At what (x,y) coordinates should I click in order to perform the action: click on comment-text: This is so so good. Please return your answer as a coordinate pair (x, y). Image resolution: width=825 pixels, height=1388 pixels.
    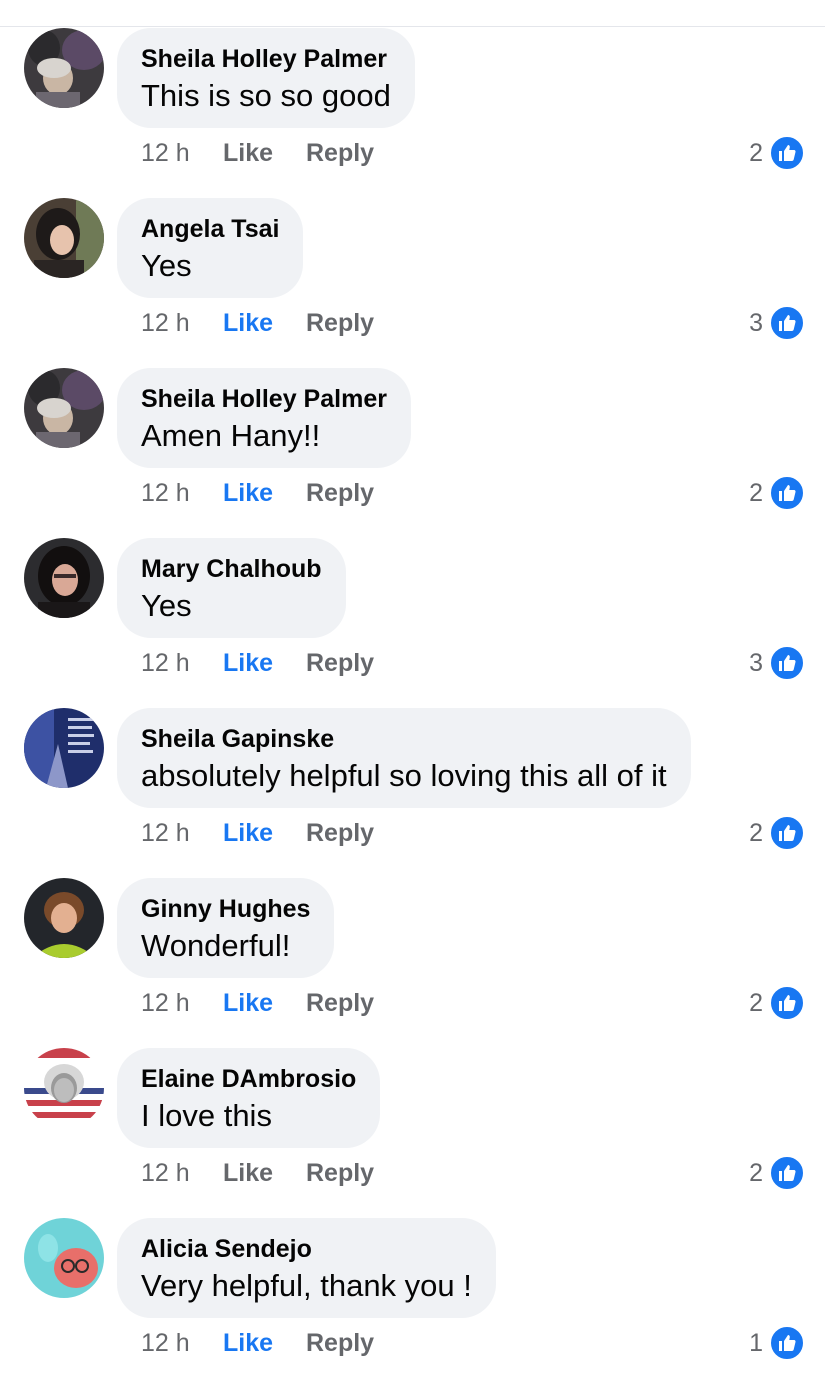
    Looking at the image, I should click on (266, 95).